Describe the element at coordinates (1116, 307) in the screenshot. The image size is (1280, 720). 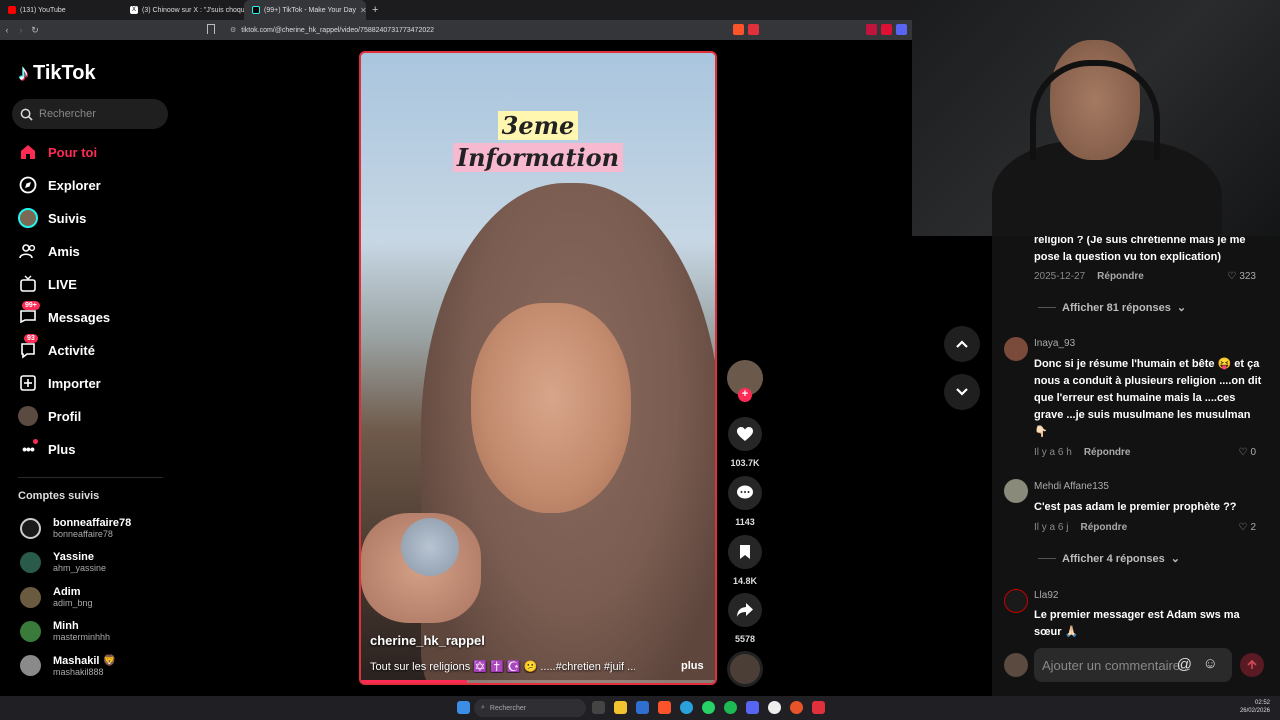
I see `show-replies-label: Afficher 81 réponses` at that location.